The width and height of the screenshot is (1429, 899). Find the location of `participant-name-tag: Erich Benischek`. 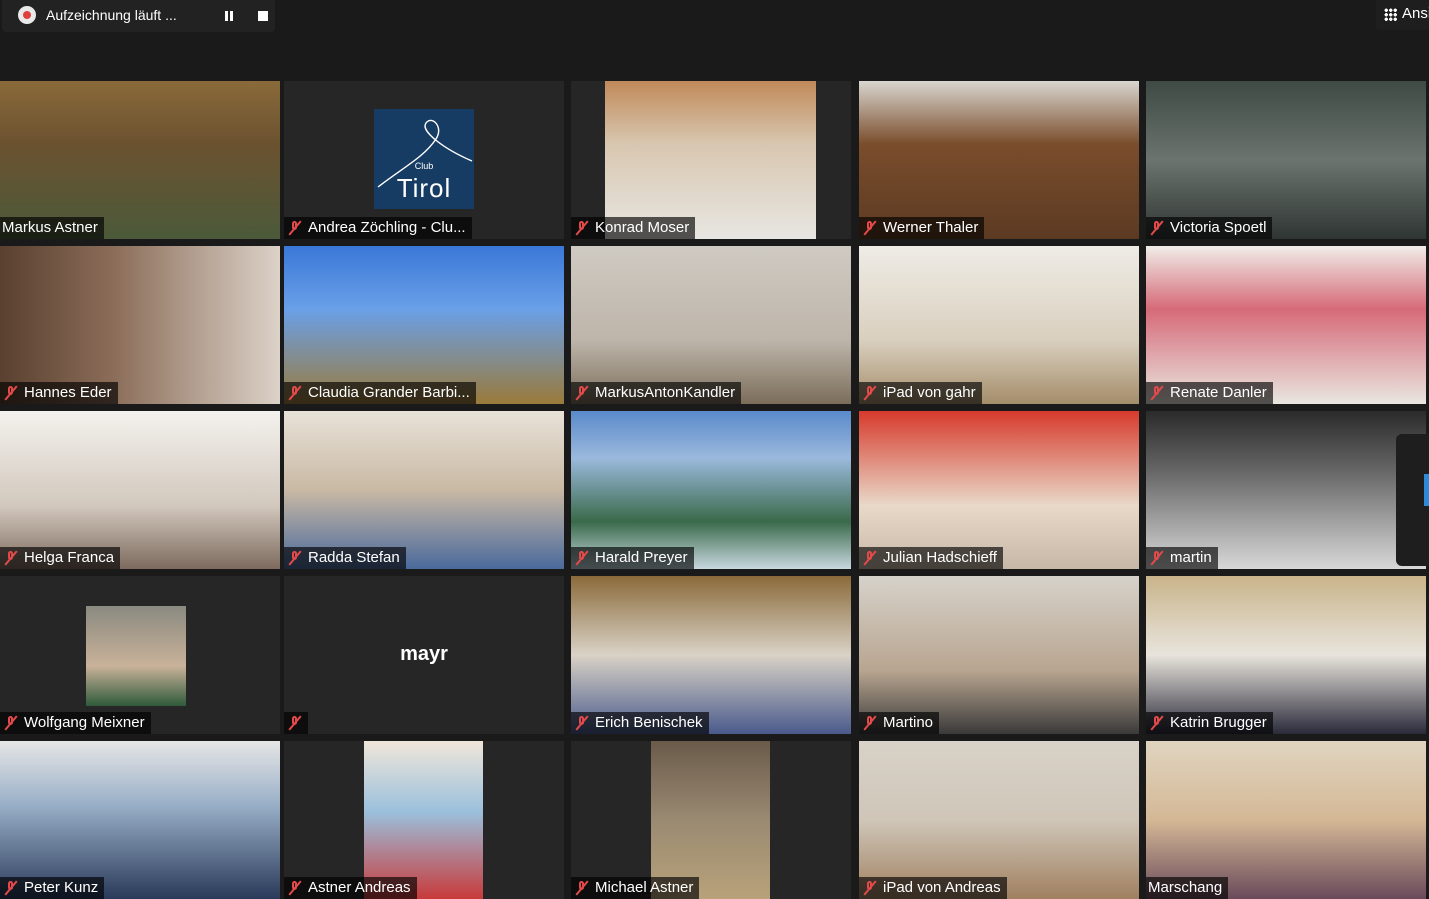

participant-name-tag: Erich Benischek is located at coordinates (640, 723).